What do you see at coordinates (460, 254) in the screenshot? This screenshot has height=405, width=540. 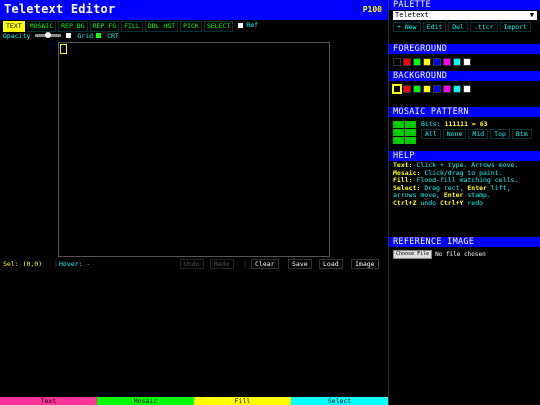 I see `file-status: No file chosen` at bounding box center [460, 254].